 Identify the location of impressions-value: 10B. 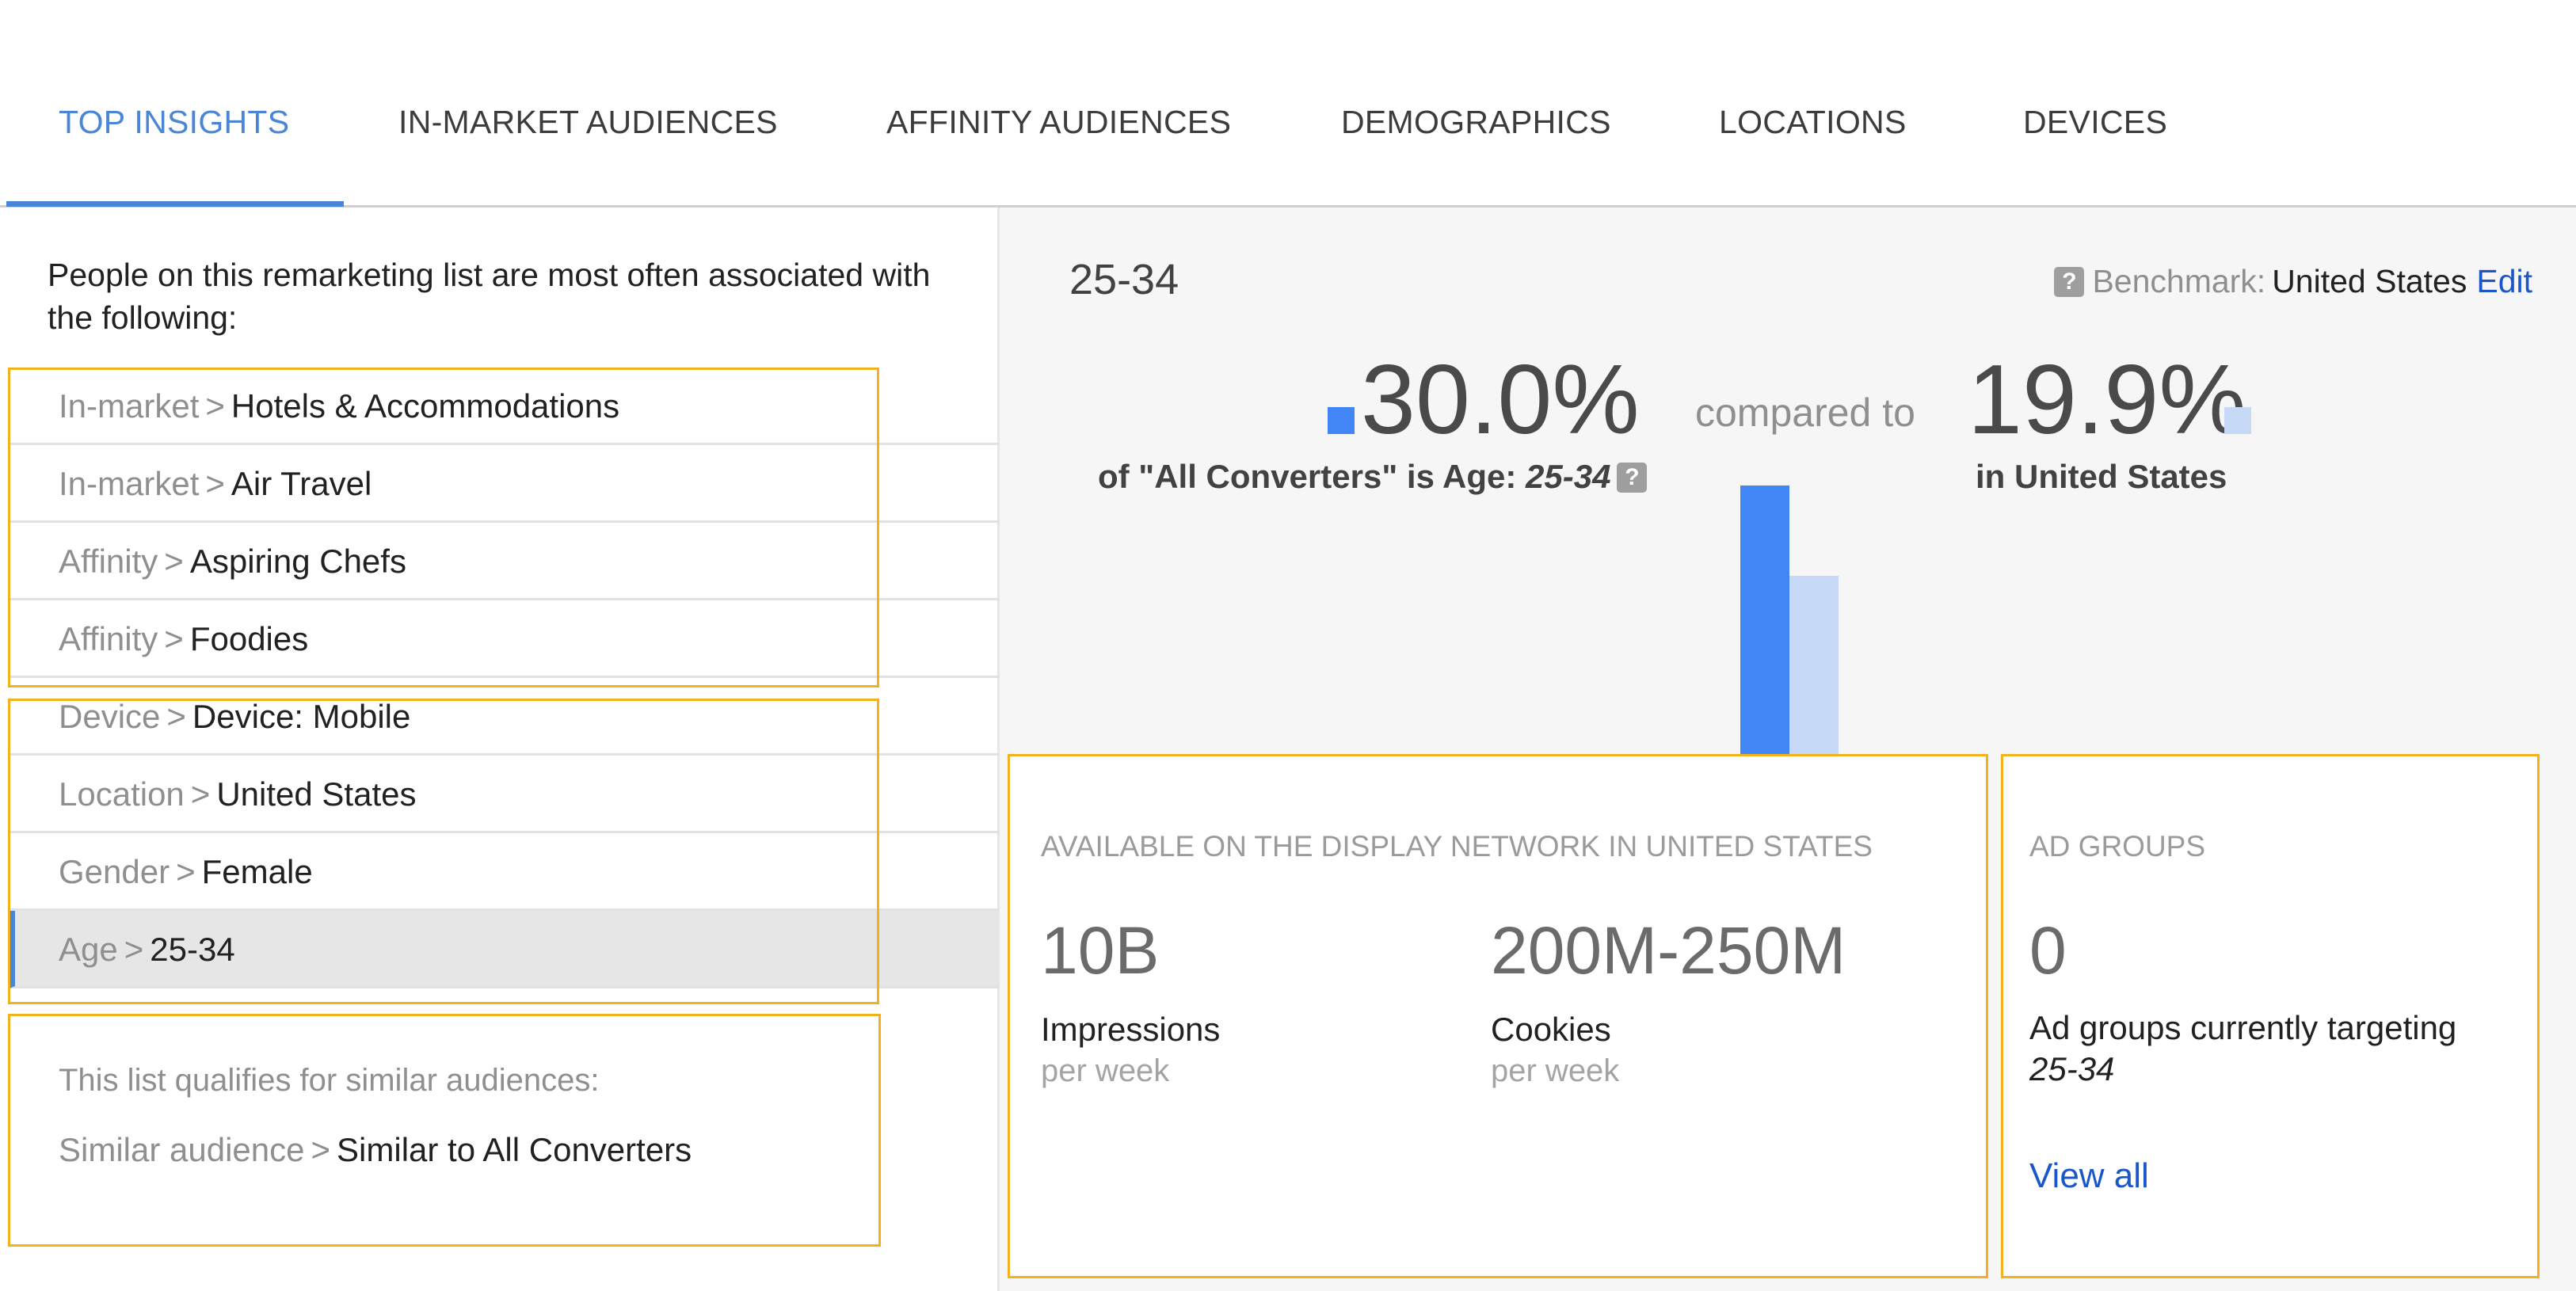
(1101, 950).